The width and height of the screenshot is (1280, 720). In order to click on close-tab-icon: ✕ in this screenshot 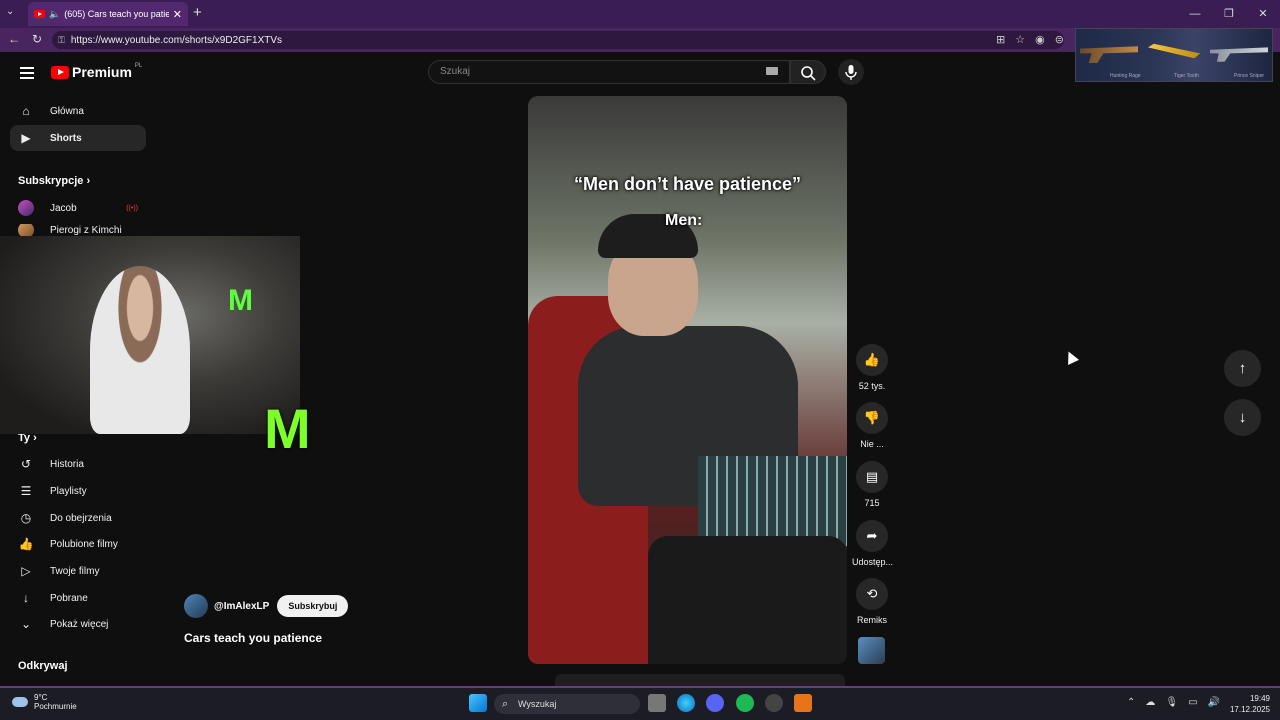, I will do `click(177, 14)`.